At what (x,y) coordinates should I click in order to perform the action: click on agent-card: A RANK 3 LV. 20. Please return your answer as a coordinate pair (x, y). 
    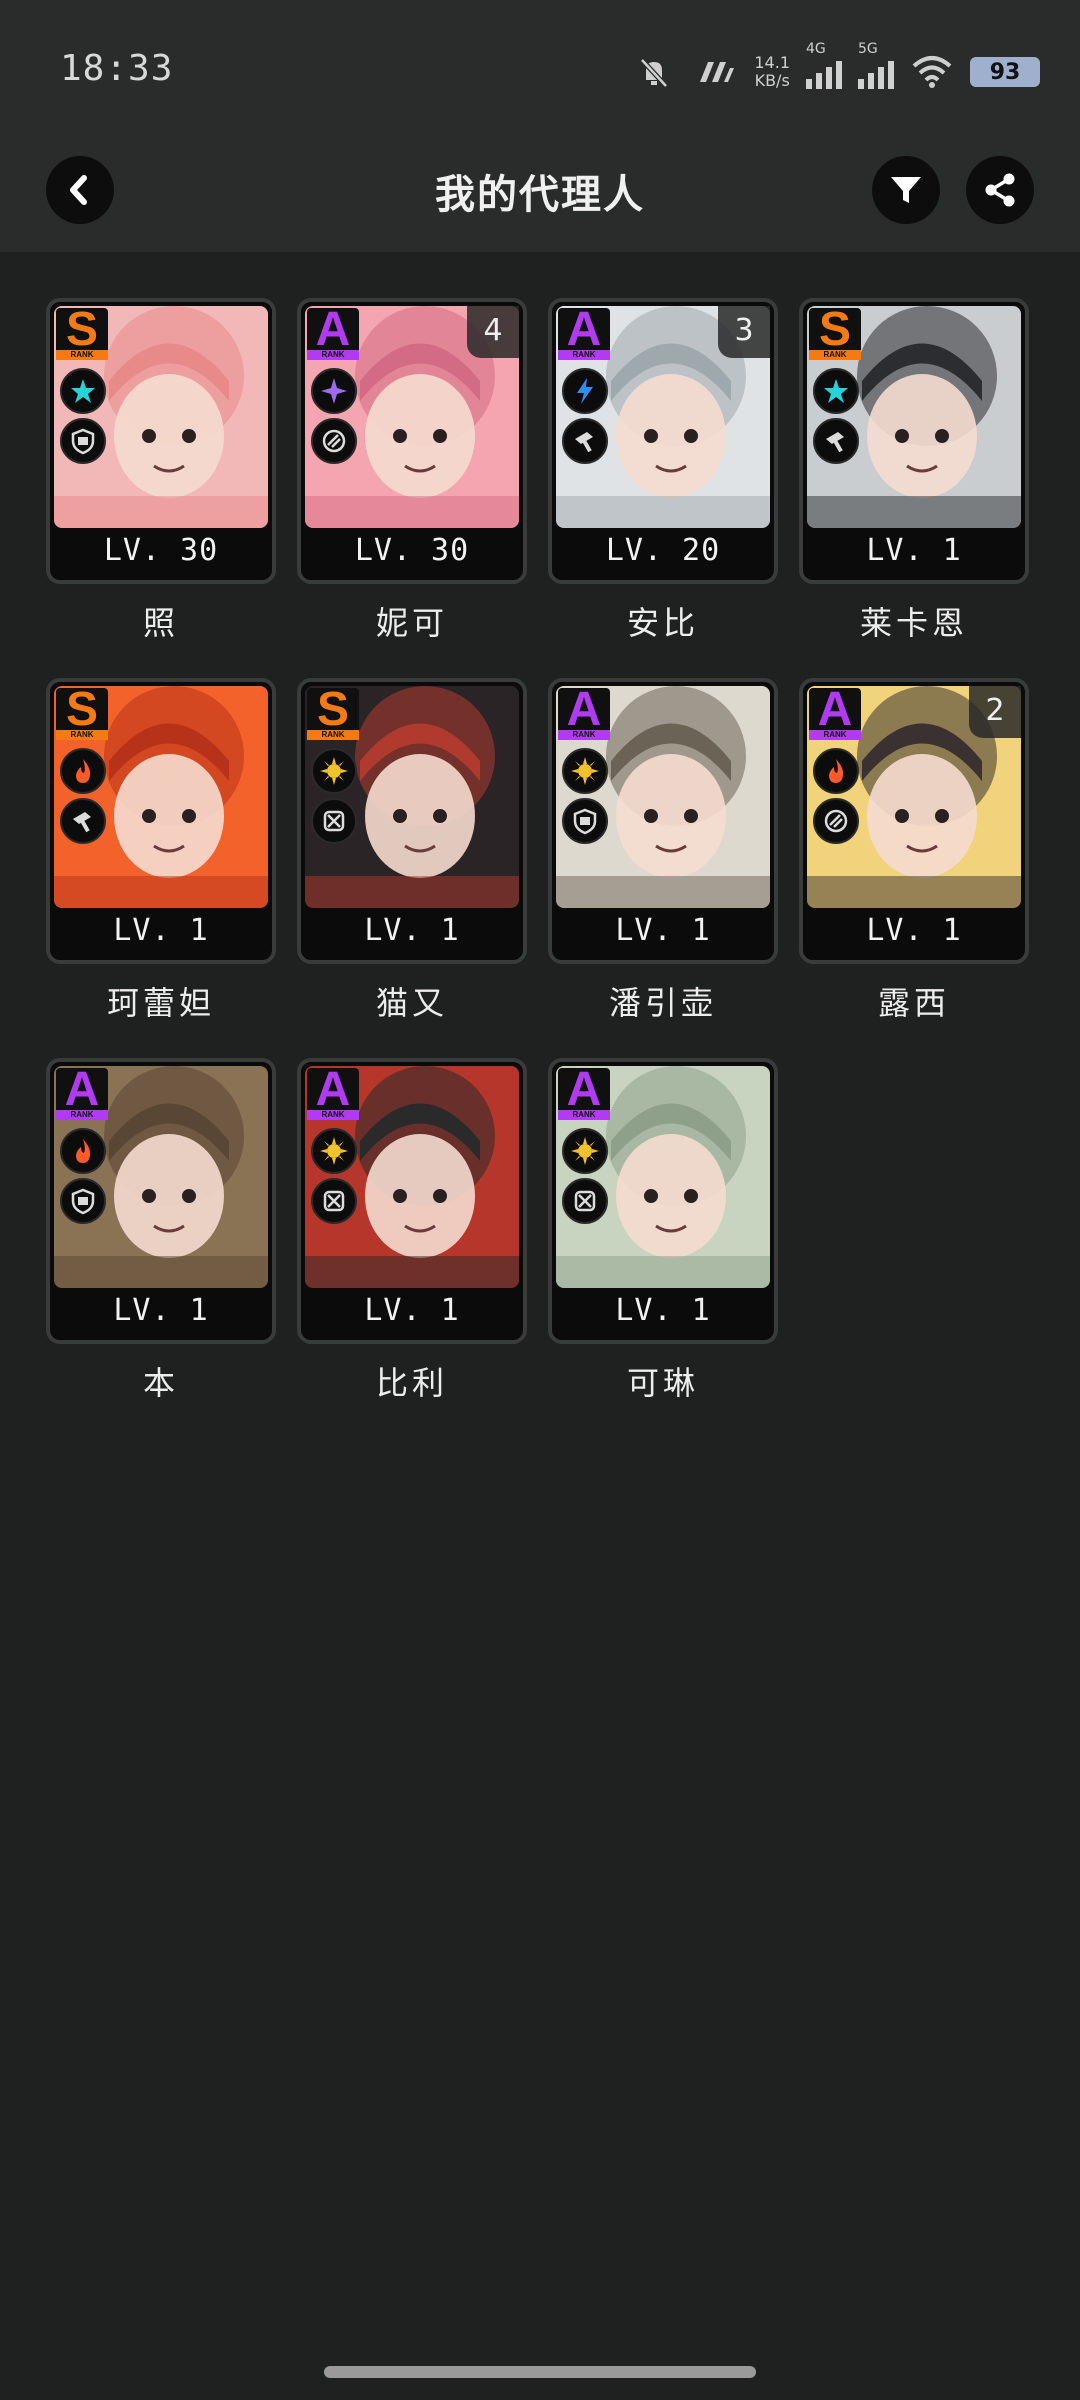
    Looking at the image, I should click on (663, 441).